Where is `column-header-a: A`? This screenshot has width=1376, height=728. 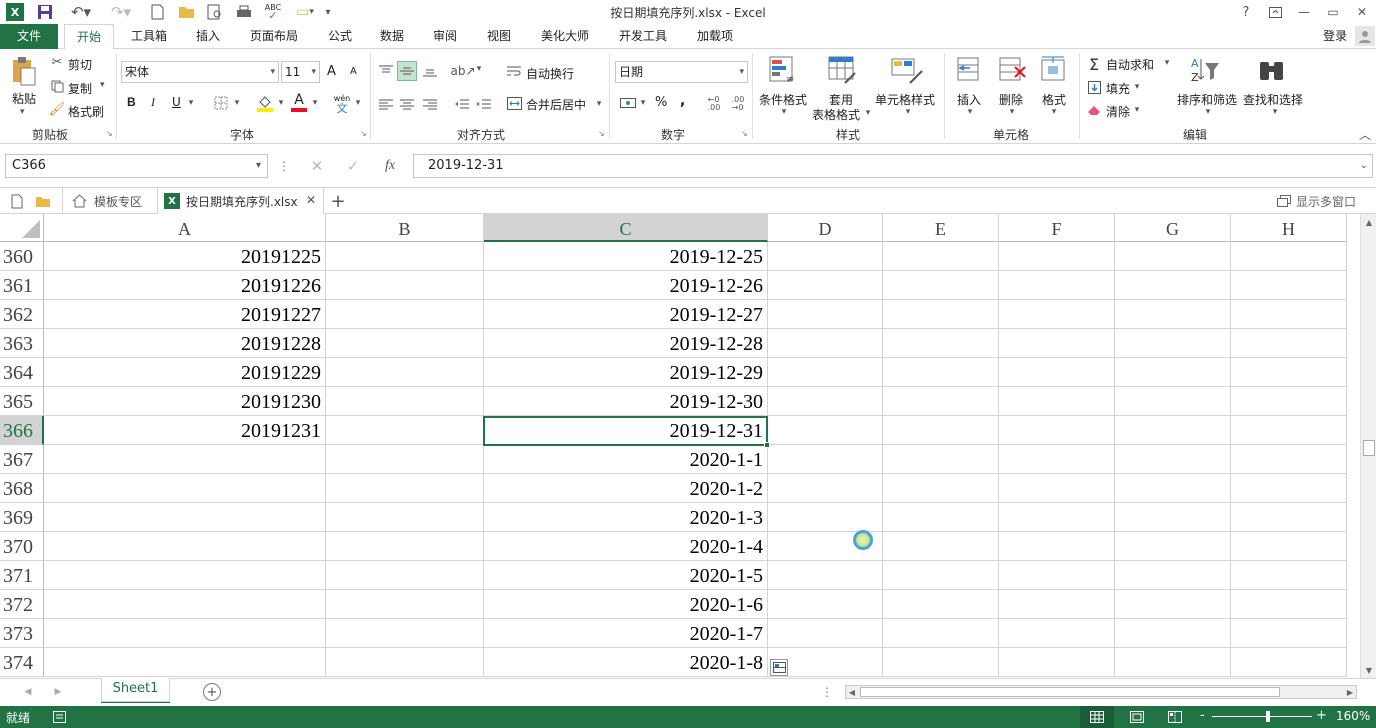
column-header-a: A is located at coordinates (185, 228).